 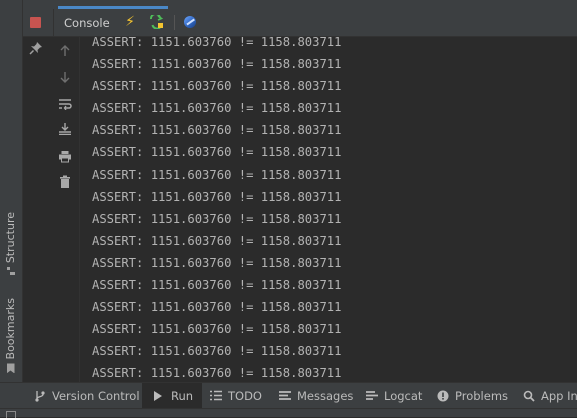 I want to click on pin-tab-icon, so click(x=36, y=49).